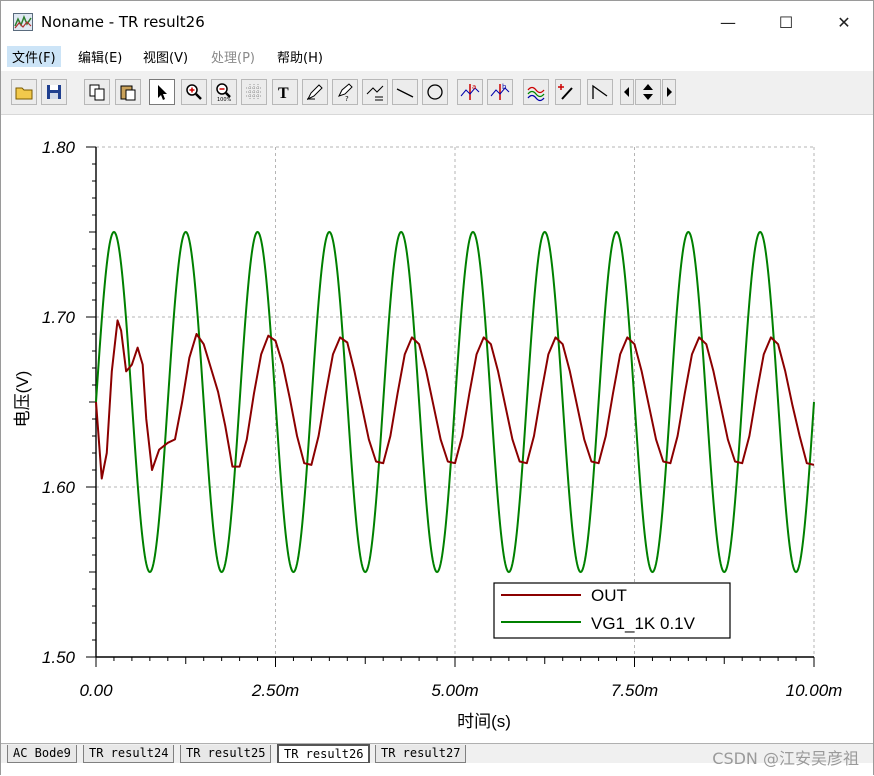 The width and height of the screenshot is (874, 776). Describe the element at coordinates (165, 56) in the screenshot. I see `menu-view: 视图(V)` at that location.